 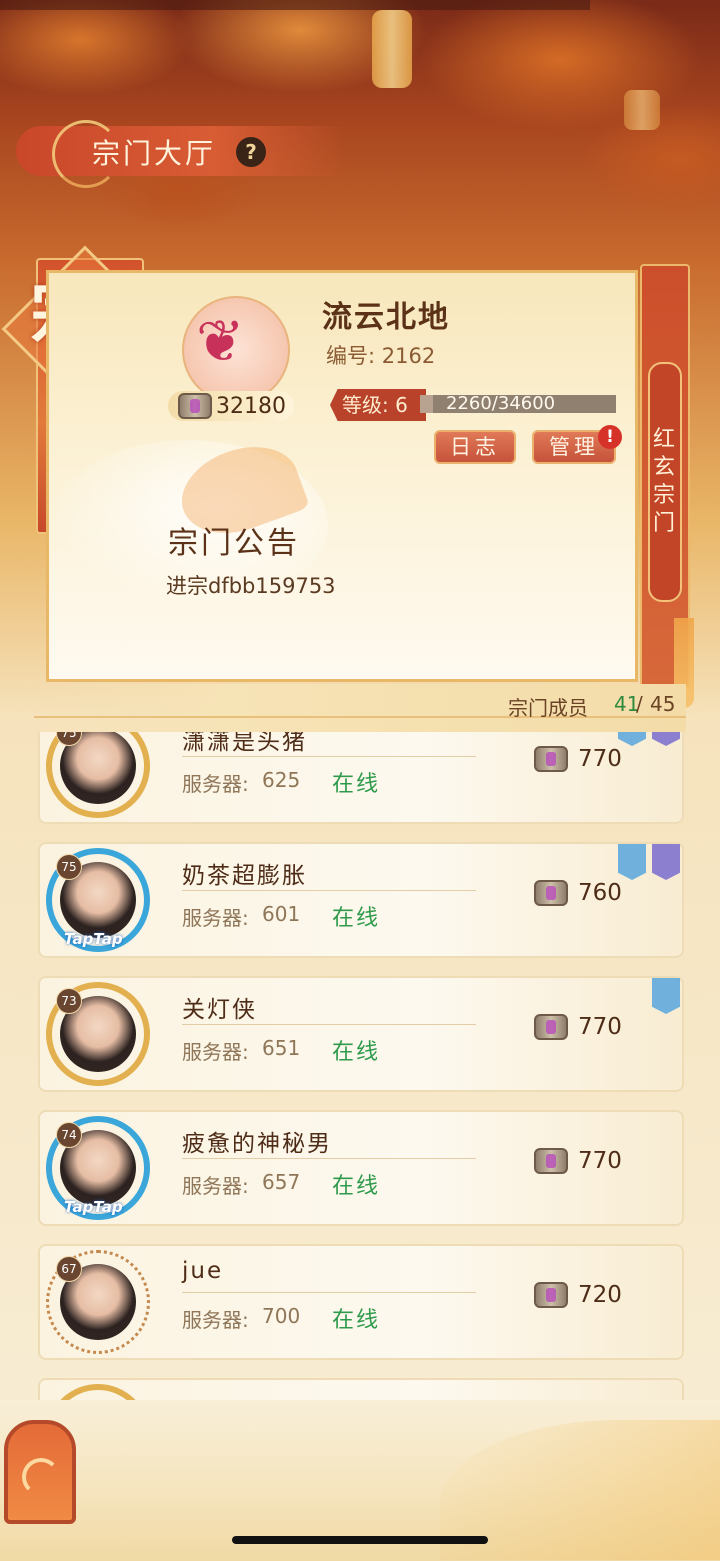 What do you see at coordinates (361, 1168) in the screenshot?
I see `member-card: 74 TapTap 疲惫的神秘男 服务器: 657 在线 770` at bounding box center [361, 1168].